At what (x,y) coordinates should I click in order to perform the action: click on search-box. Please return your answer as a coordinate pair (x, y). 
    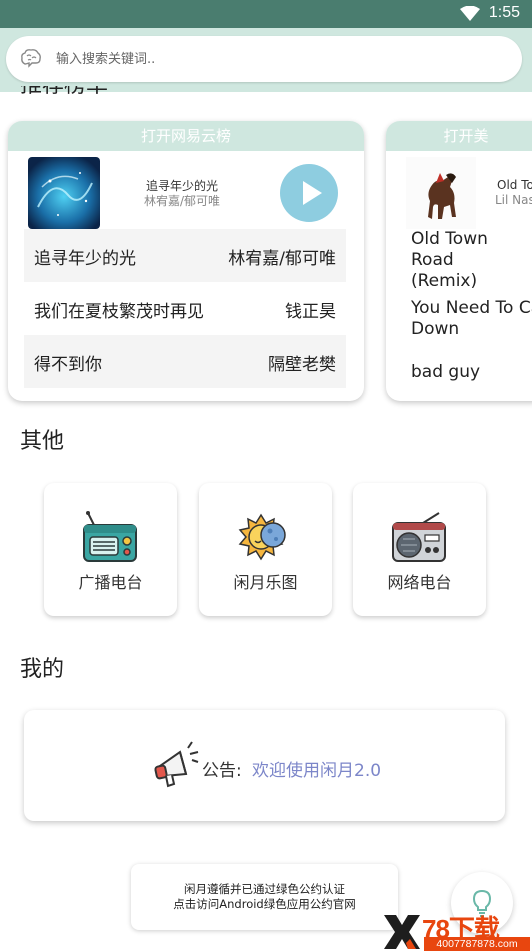
    Looking at the image, I should click on (264, 59).